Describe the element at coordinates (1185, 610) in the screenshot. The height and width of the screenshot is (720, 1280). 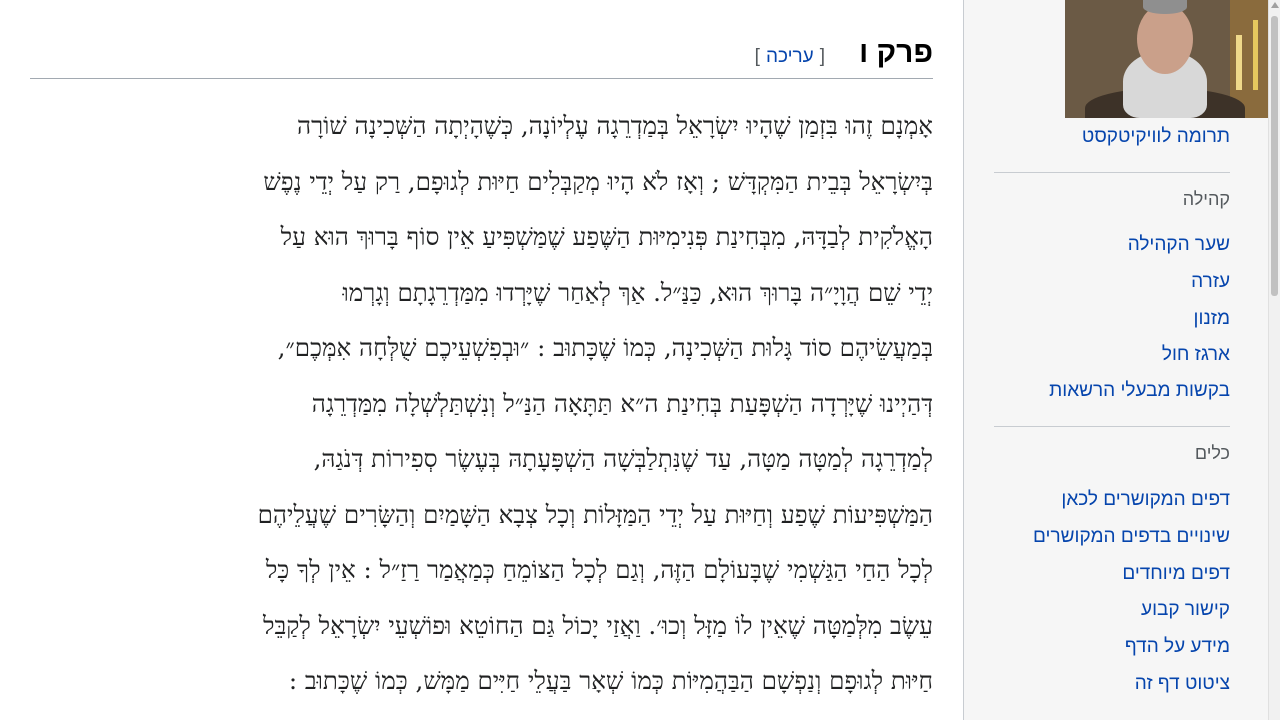
I see `sidebar-item-permanent-link: קישור קבוע` at that location.